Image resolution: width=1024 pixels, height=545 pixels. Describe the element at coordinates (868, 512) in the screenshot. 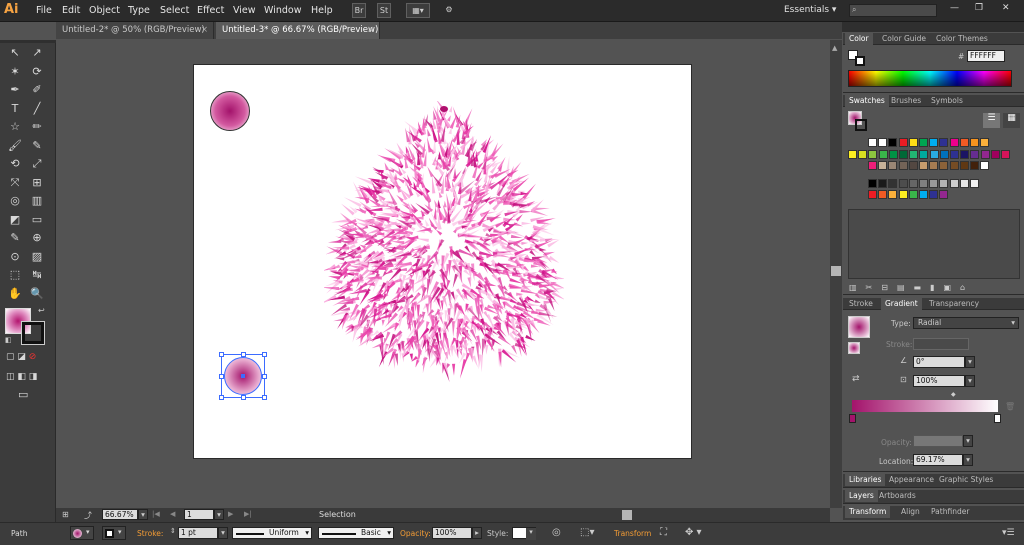

I see `tab-transform: Transform` at that location.